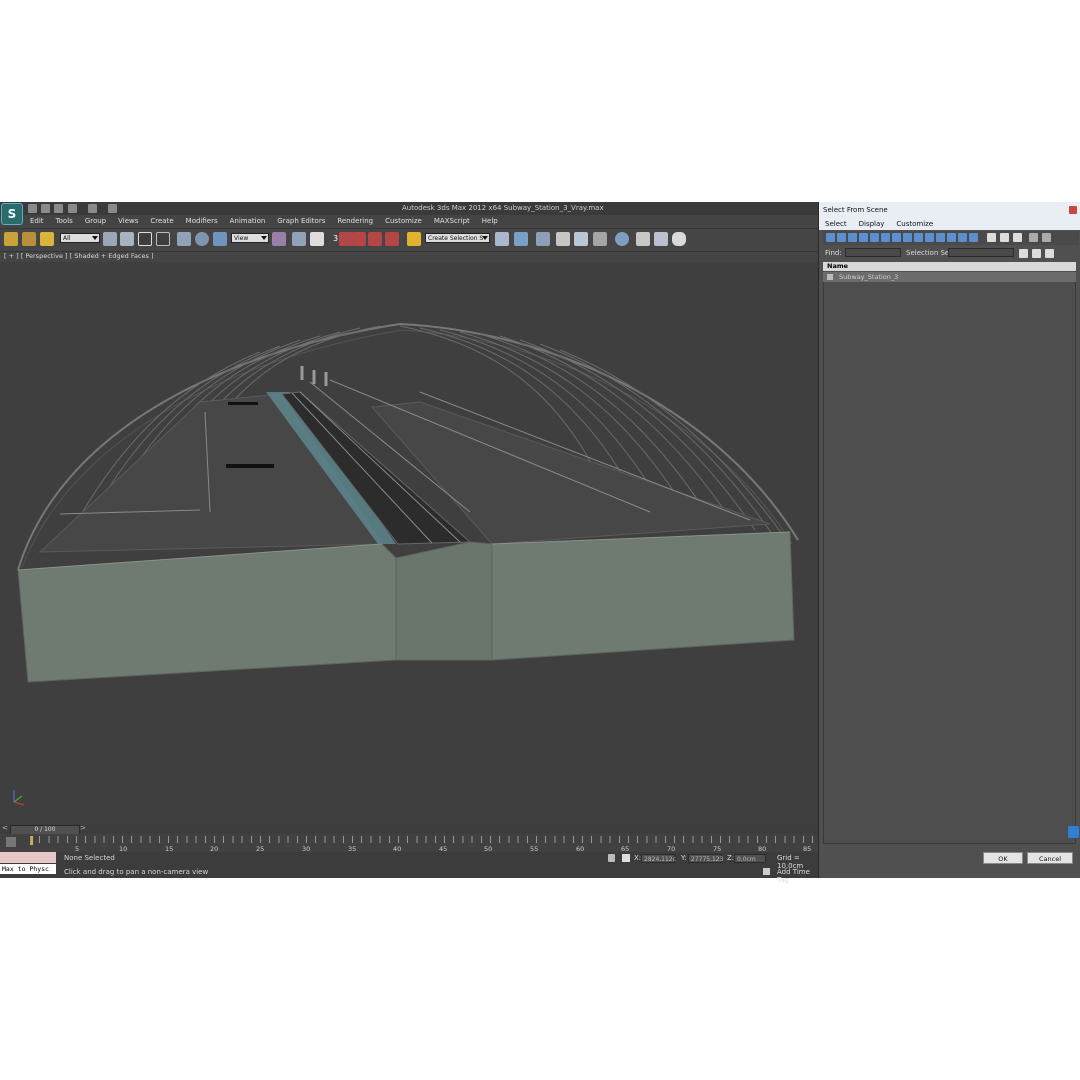 The image size is (1080, 1080). What do you see at coordinates (299, 239) in the screenshot?
I see `select-and-manipulate-icon` at bounding box center [299, 239].